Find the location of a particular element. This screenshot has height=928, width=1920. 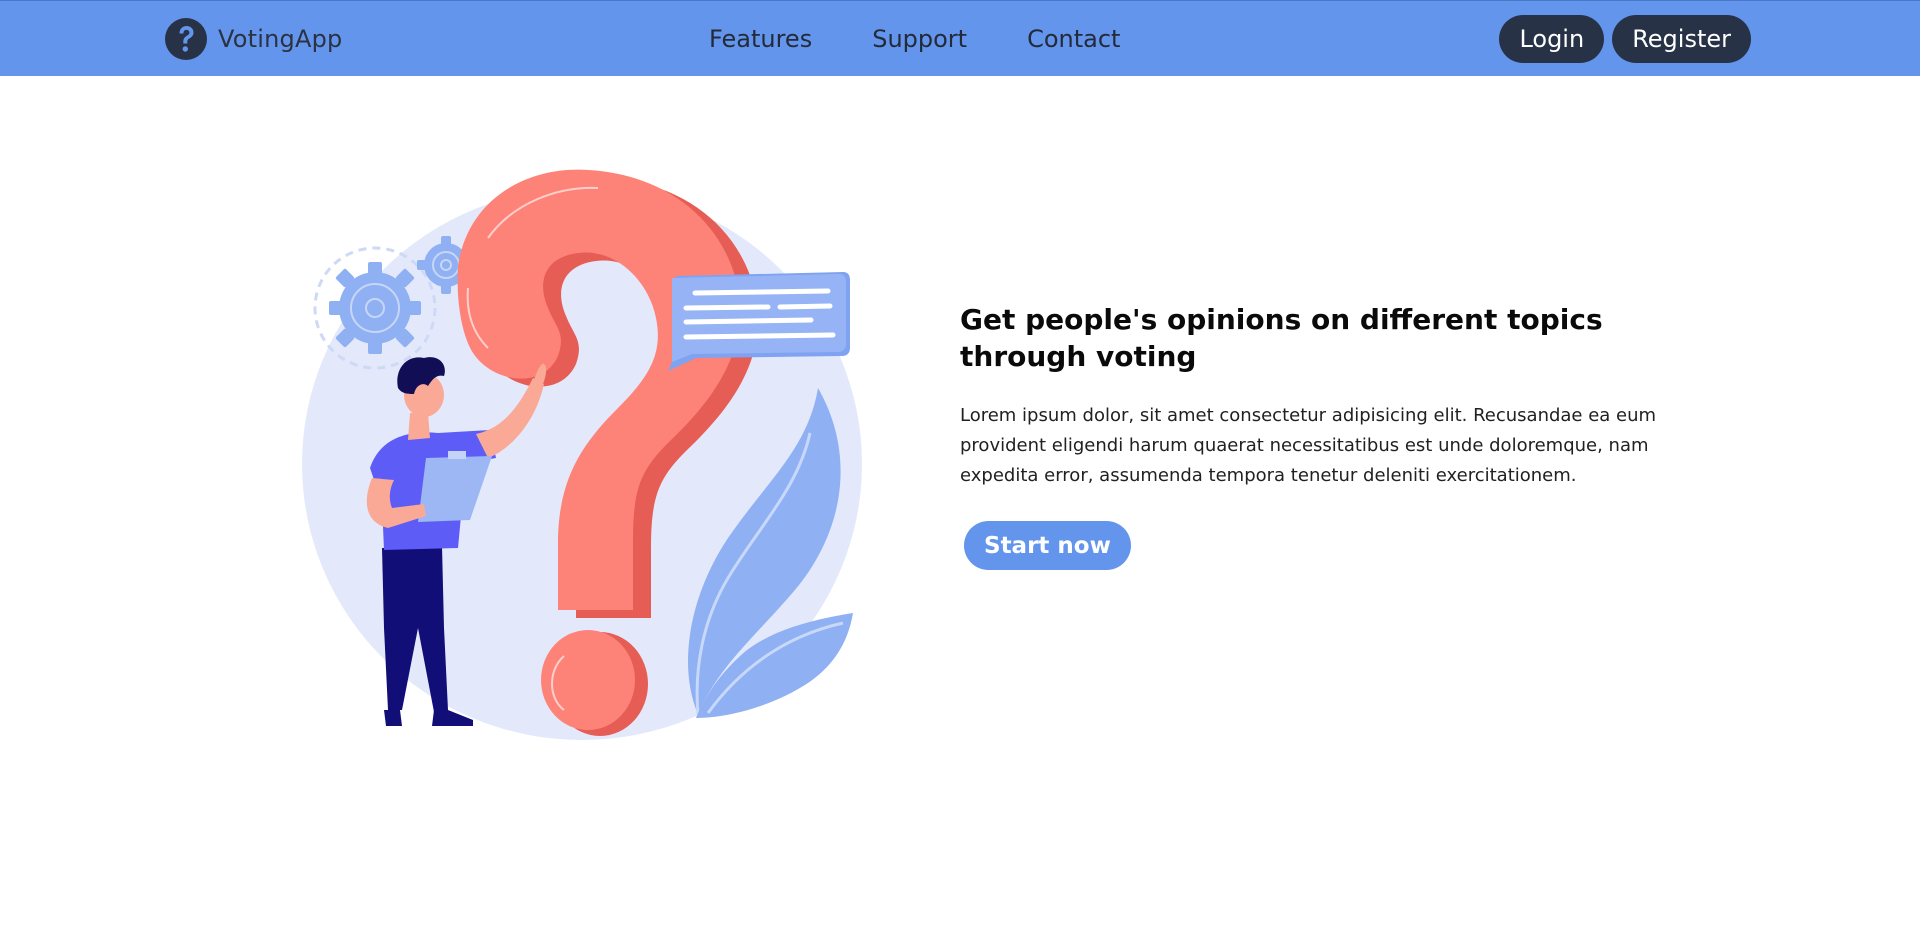

nav-link-contact: Contact is located at coordinates (1073, 39).